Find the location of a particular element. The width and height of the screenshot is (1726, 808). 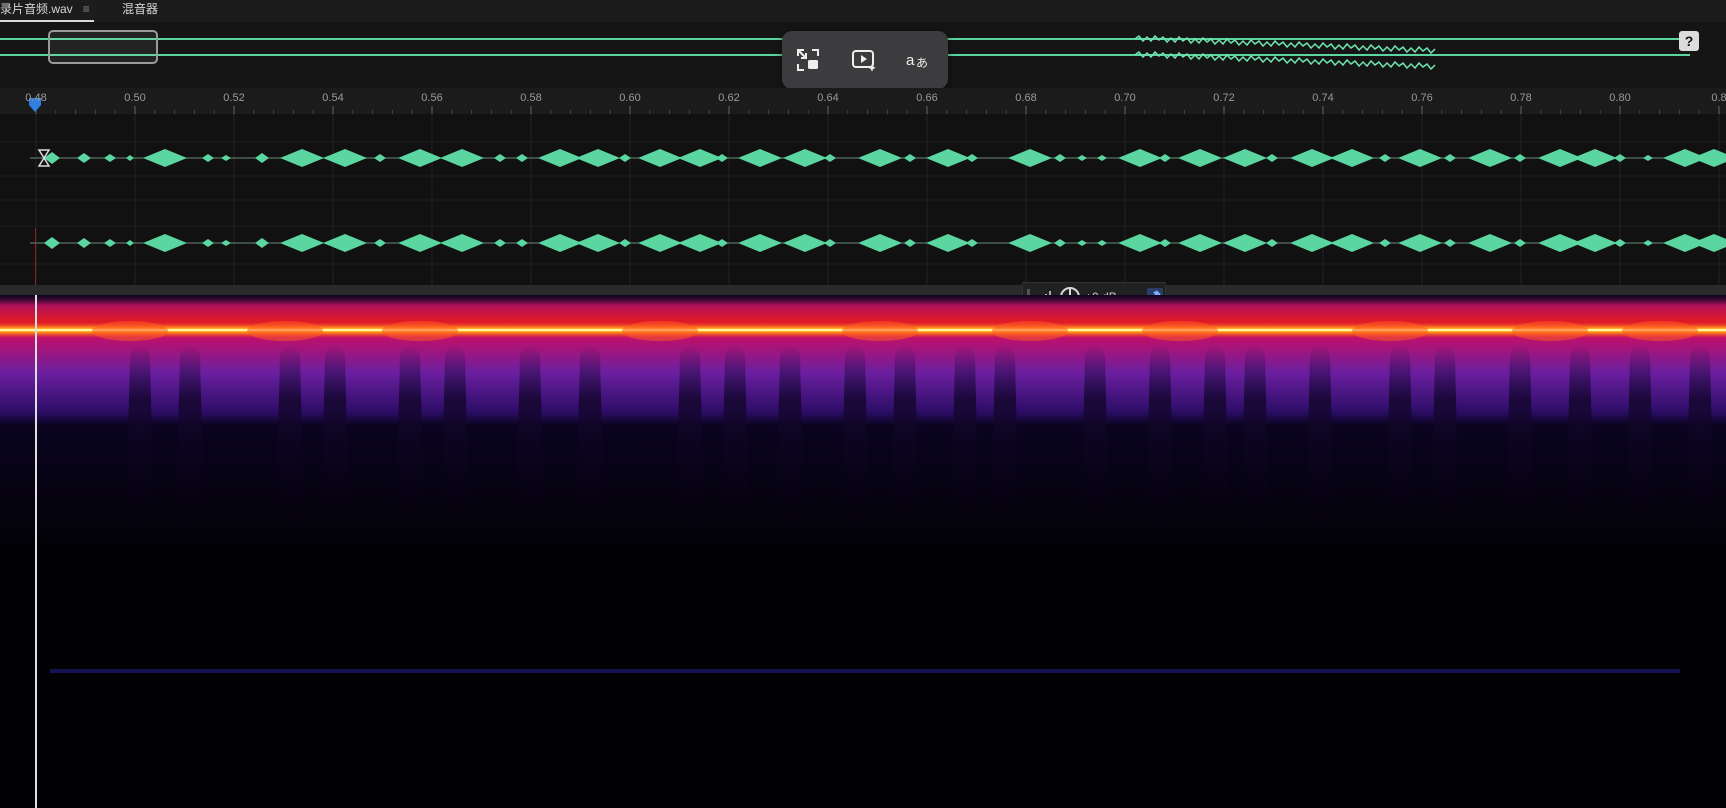

ruler-label: 0.54 is located at coordinates (333, 98).